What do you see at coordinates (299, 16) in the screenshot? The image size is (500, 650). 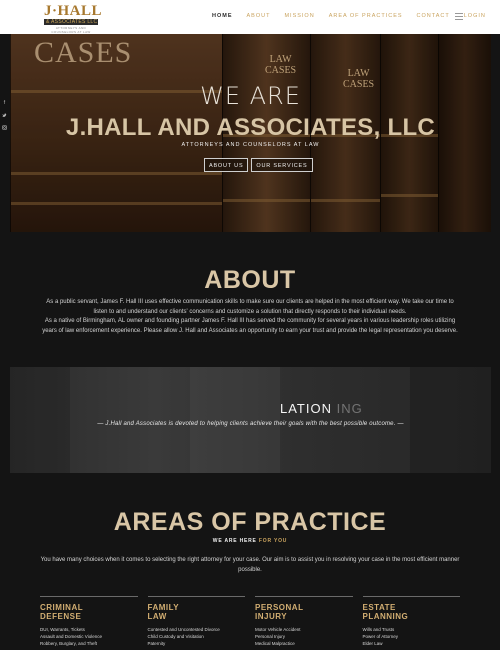 I see `nav-mission: MISSION` at bounding box center [299, 16].